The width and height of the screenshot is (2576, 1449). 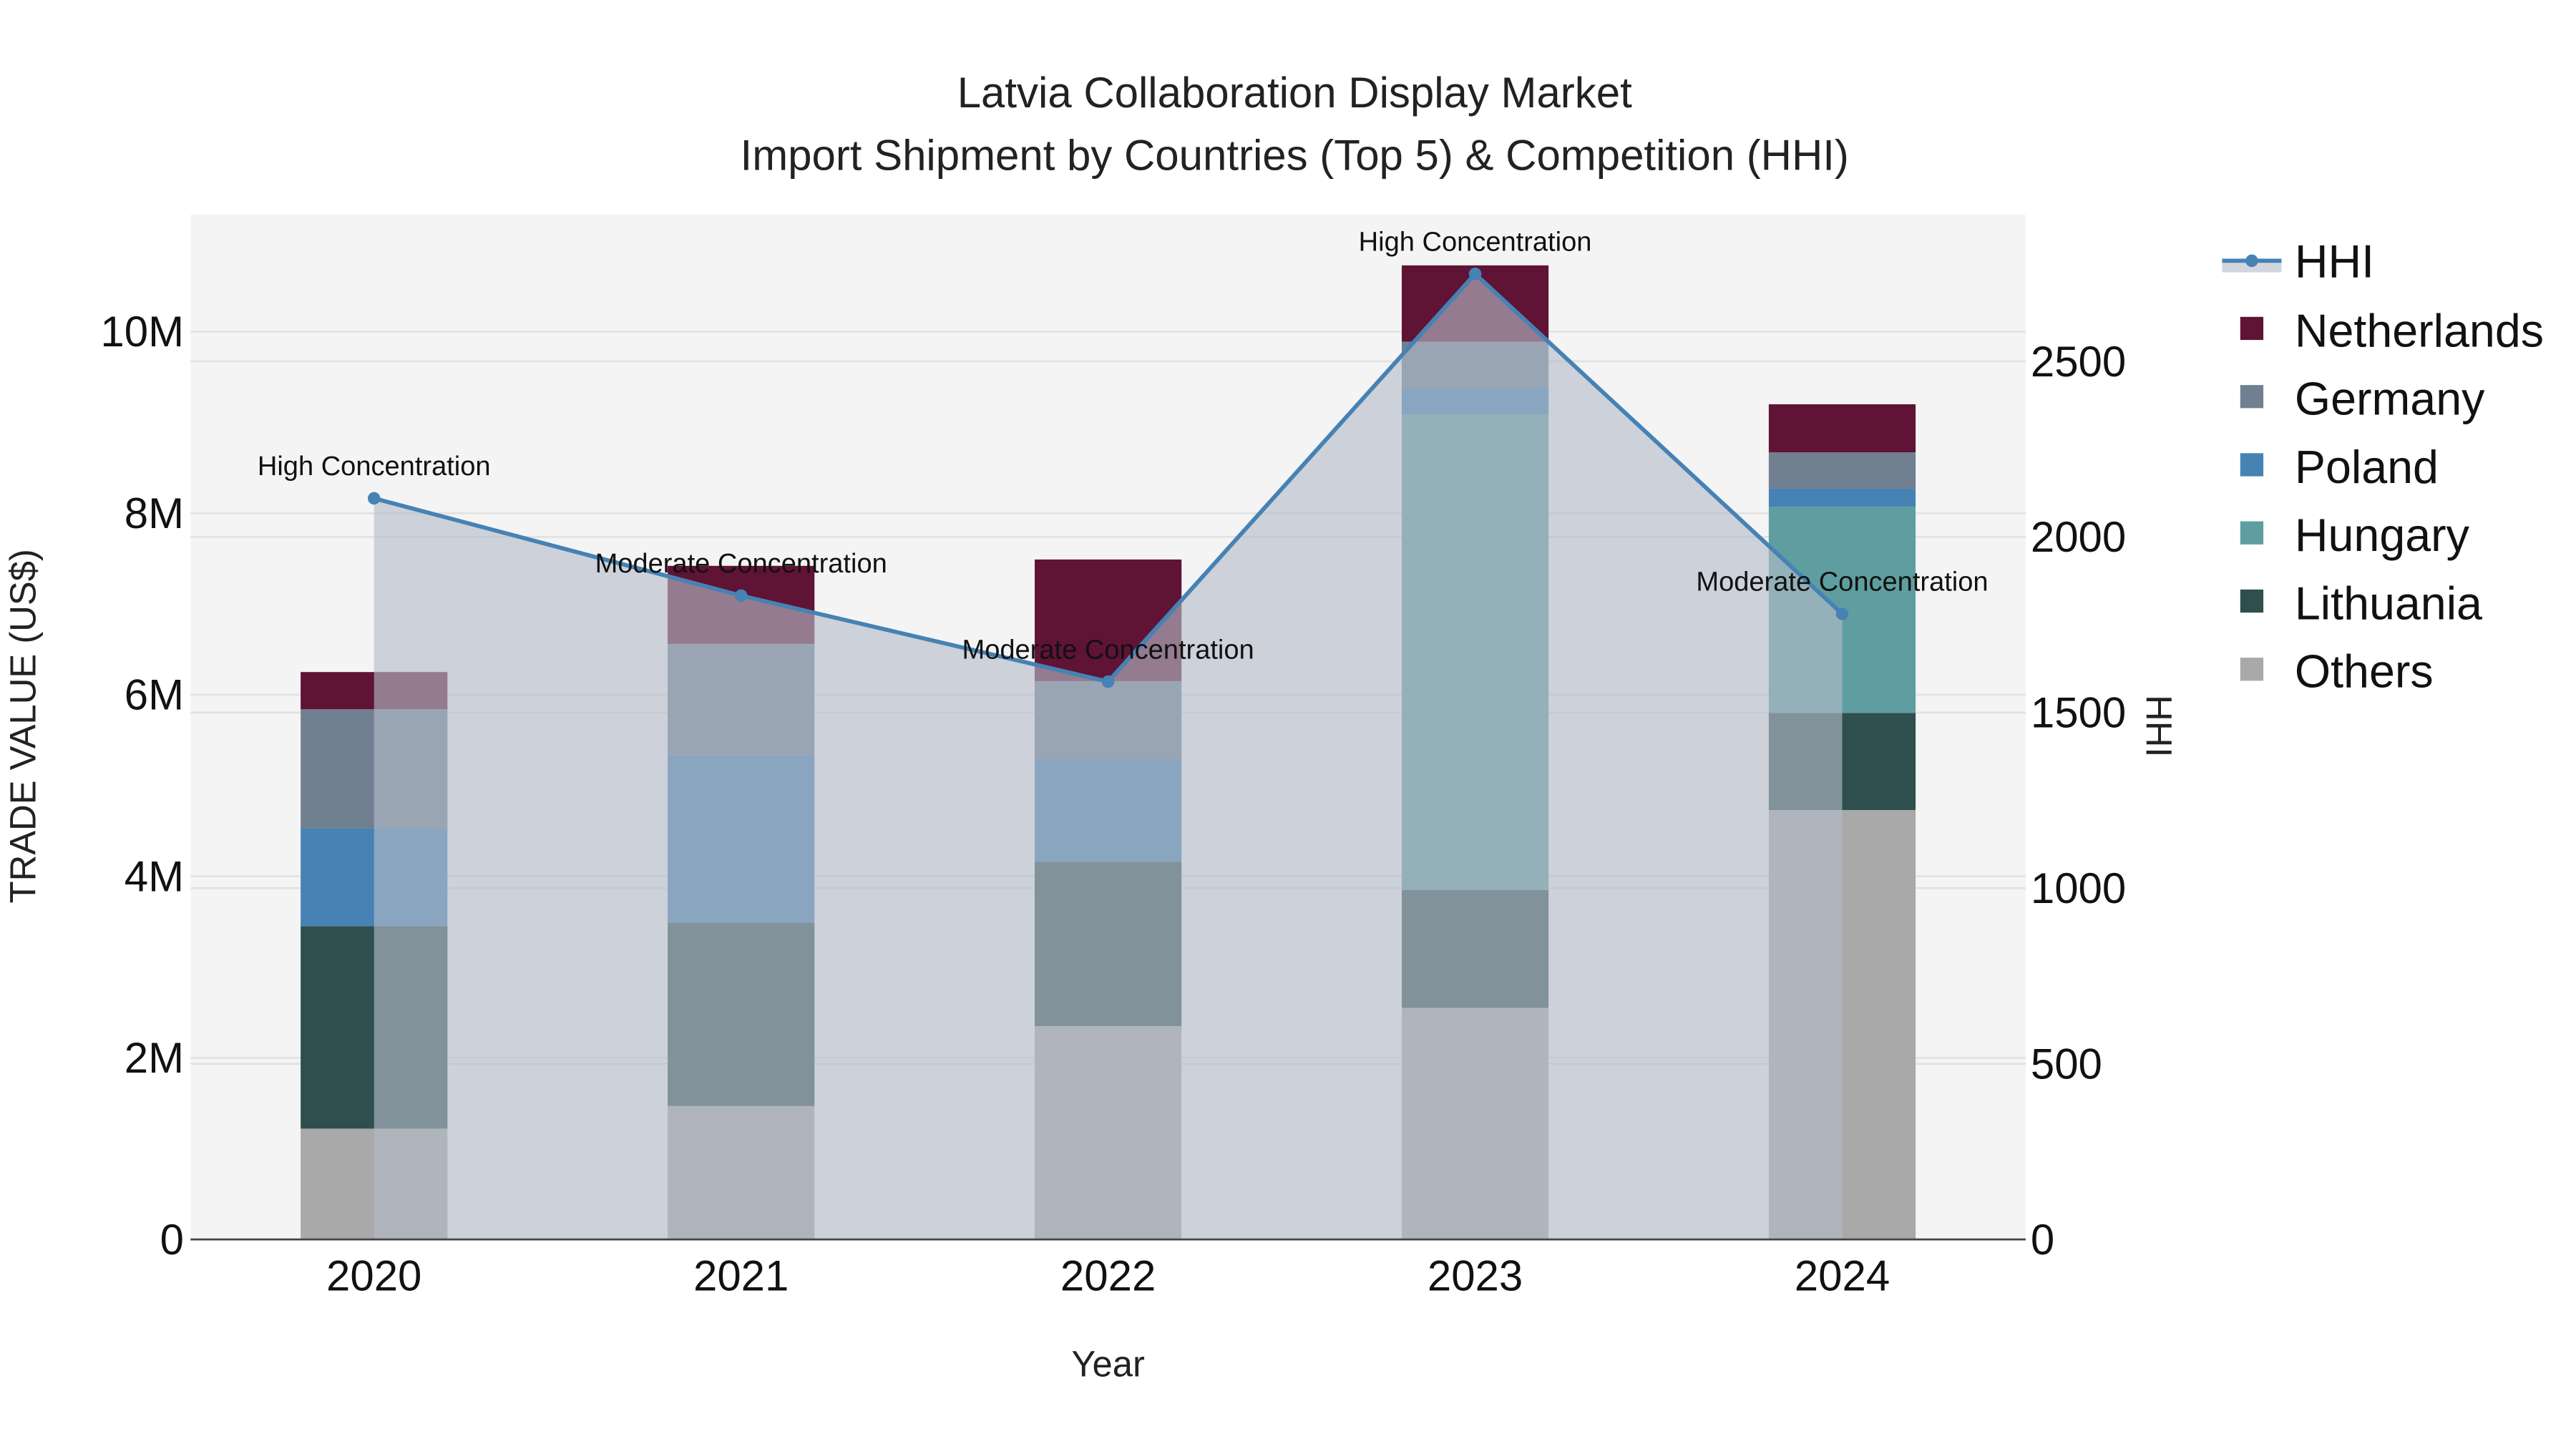 I want to click on y2-tick-label: 1000, so click(x=2078, y=888).